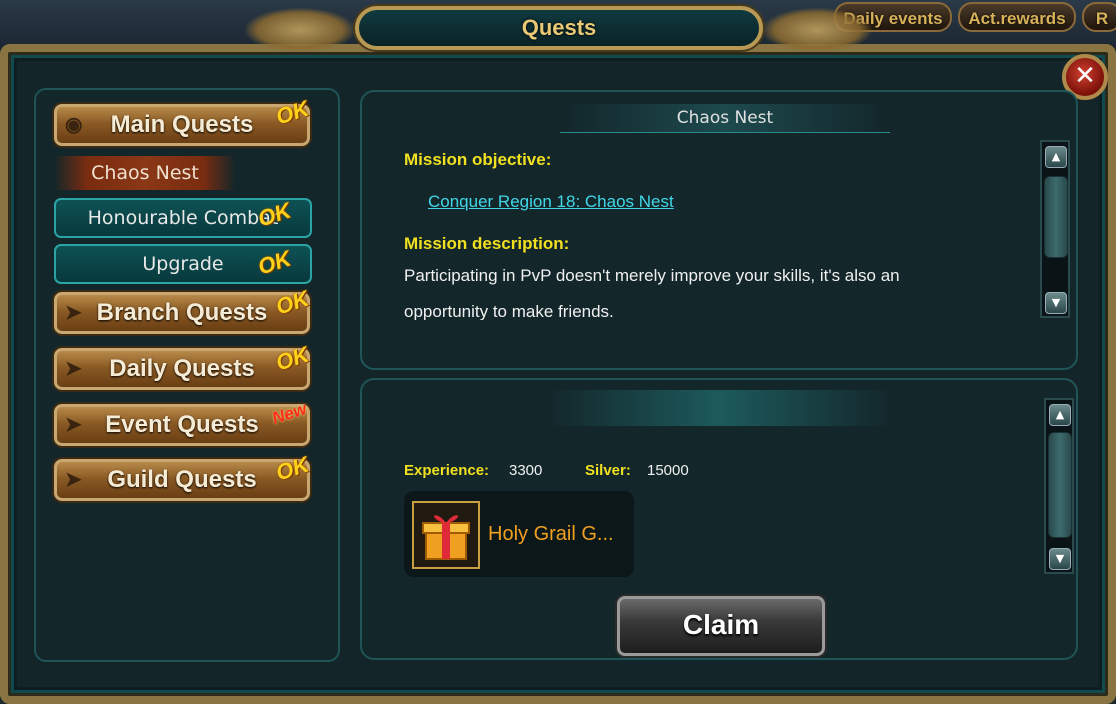 This screenshot has height=704, width=1116. What do you see at coordinates (509, 311) in the screenshot?
I see `description-line-2: opportunity to make friends.` at bounding box center [509, 311].